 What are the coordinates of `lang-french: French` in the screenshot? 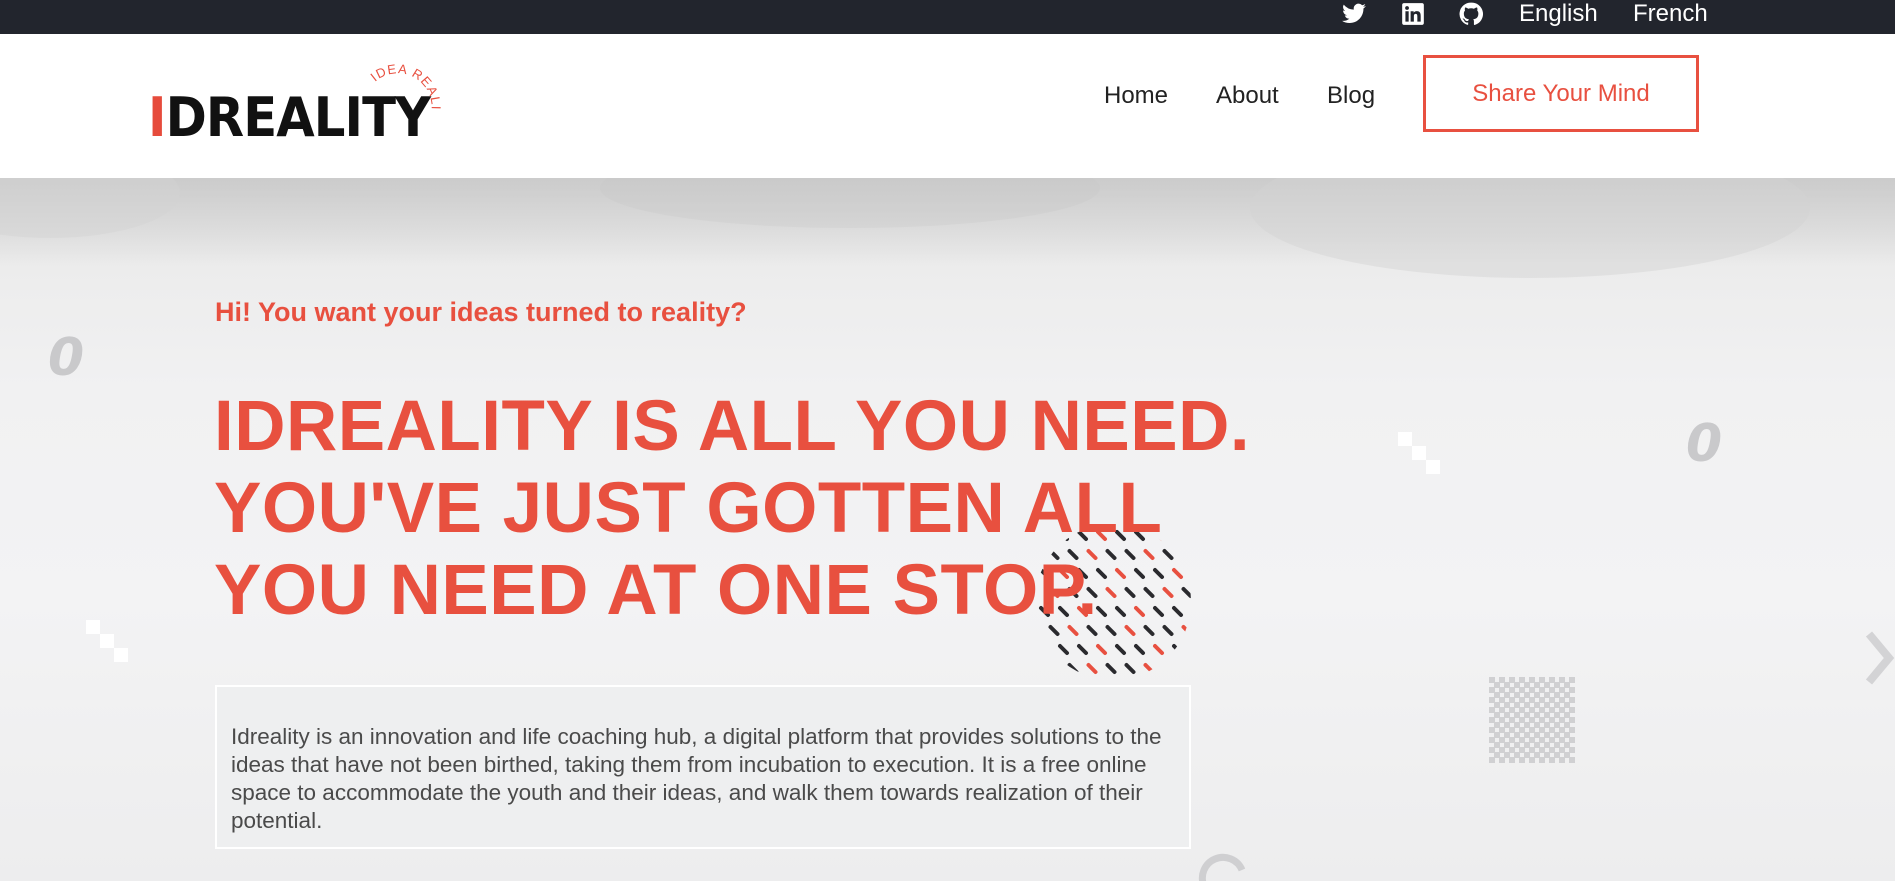 It's located at (1670, 14).